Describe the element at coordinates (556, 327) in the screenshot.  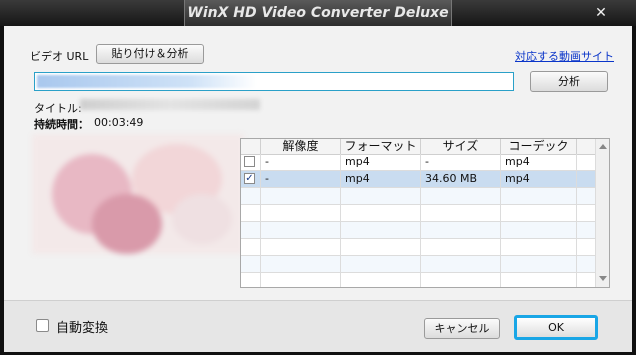
I see `ok-button: OK` at that location.